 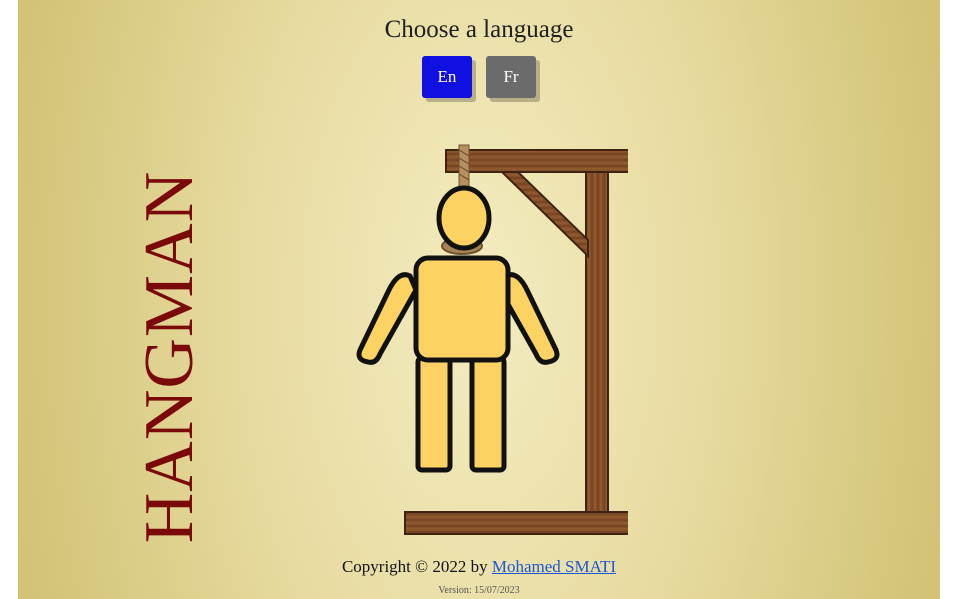 What do you see at coordinates (479, 29) in the screenshot?
I see `language-heading: Choose a language` at bounding box center [479, 29].